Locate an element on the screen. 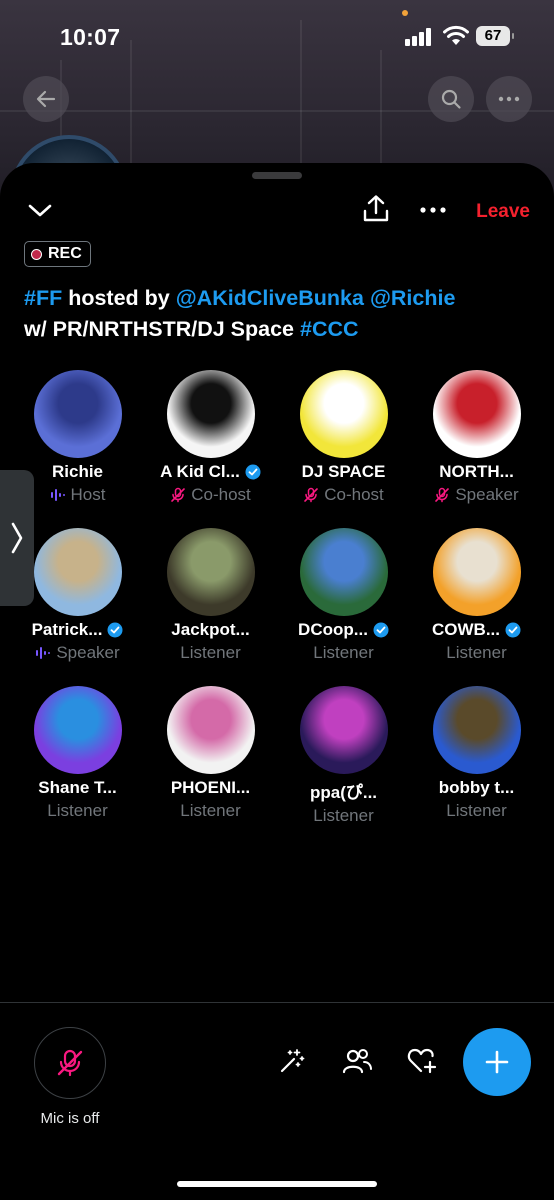 The height and width of the screenshot is (1200, 554). participant: A Kid Cl... Co-host is located at coordinates (210, 437).